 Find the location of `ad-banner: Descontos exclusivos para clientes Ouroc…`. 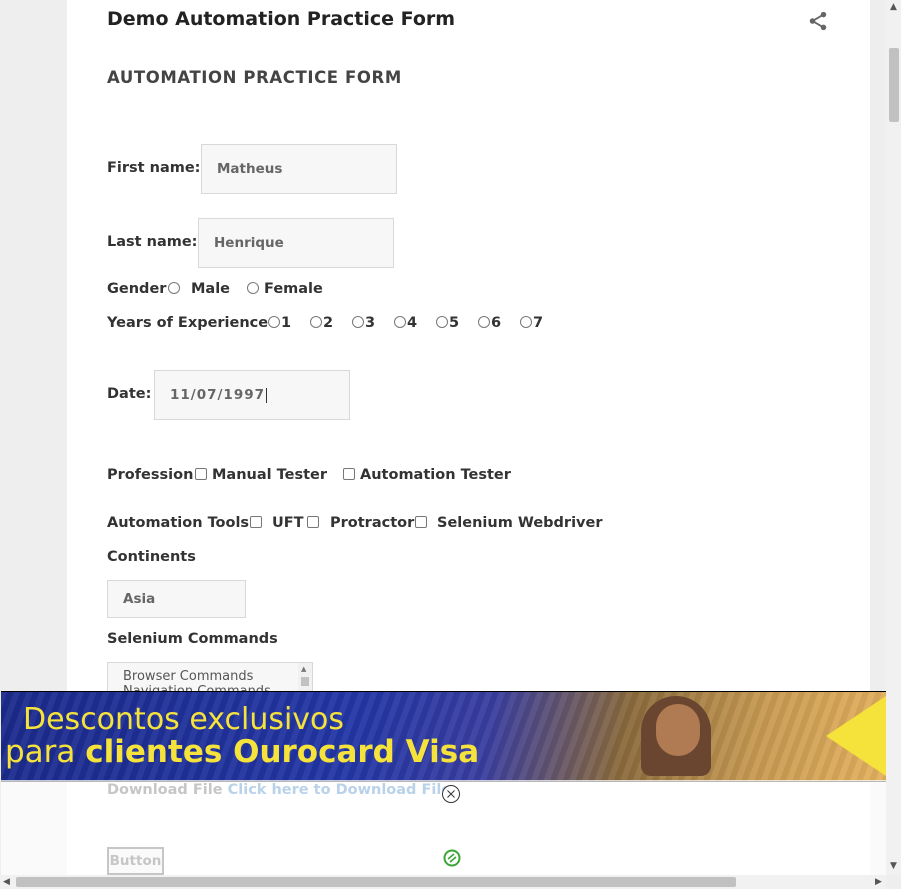

ad-banner: Descontos exclusivos para clientes Ouroc… is located at coordinates (443, 736).